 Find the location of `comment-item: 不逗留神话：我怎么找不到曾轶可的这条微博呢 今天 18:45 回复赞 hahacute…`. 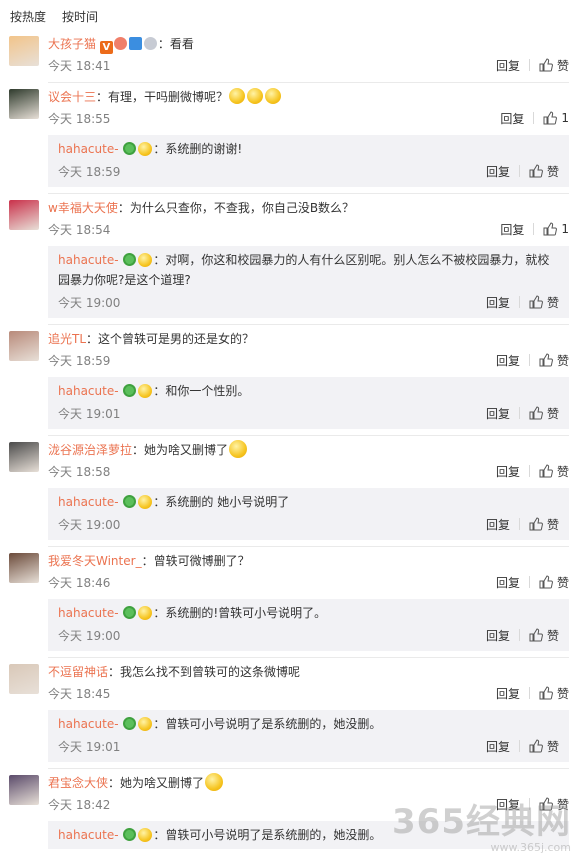

comment-item: 不逗留神话：我怎么找不到曾轶可的这条微博呢 今天 18:45 回复赞 hahacute… is located at coordinates (290, 713).